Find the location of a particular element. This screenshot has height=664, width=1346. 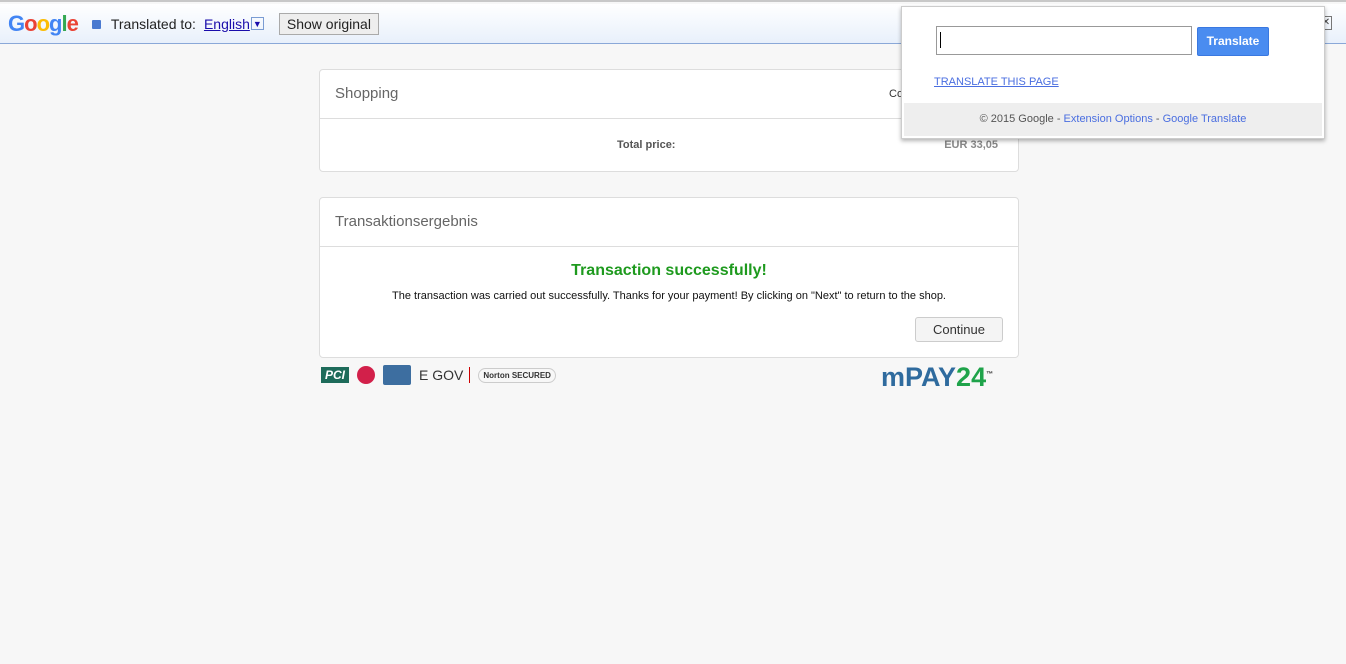

seal-logo is located at coordinates (366, 375).